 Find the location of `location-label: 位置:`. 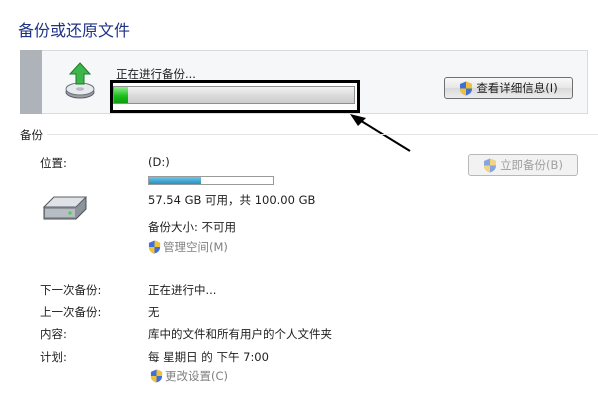

location-label: 位置: is located at coordinates (53, 163).